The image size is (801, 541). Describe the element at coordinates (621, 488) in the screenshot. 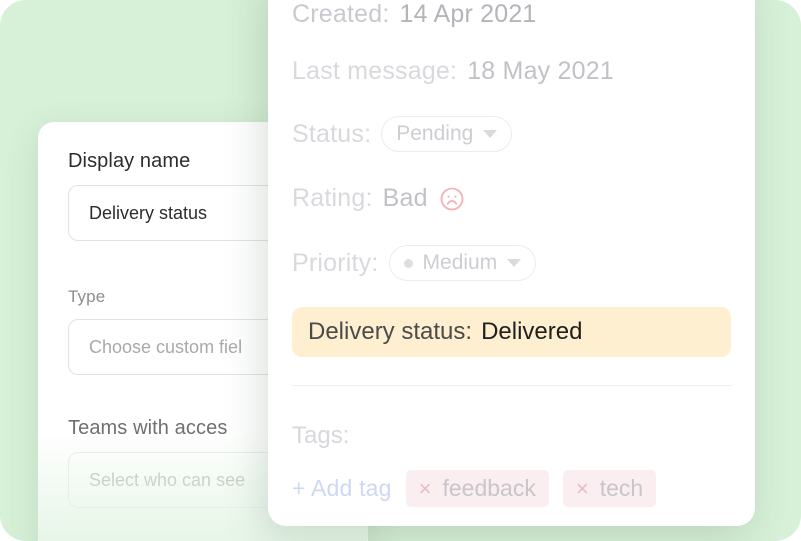

I see `tag-label: tech` at that location.